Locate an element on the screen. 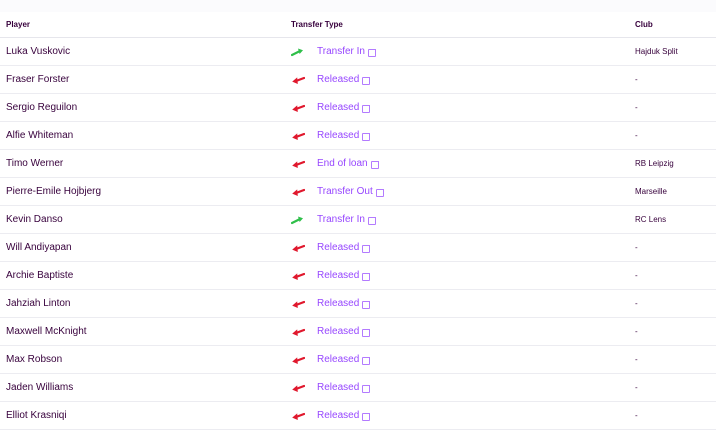 The height and width of the screenshot is (436, 716). table-row: Jahziah Linton Released - is located at coordinates (358, 304).